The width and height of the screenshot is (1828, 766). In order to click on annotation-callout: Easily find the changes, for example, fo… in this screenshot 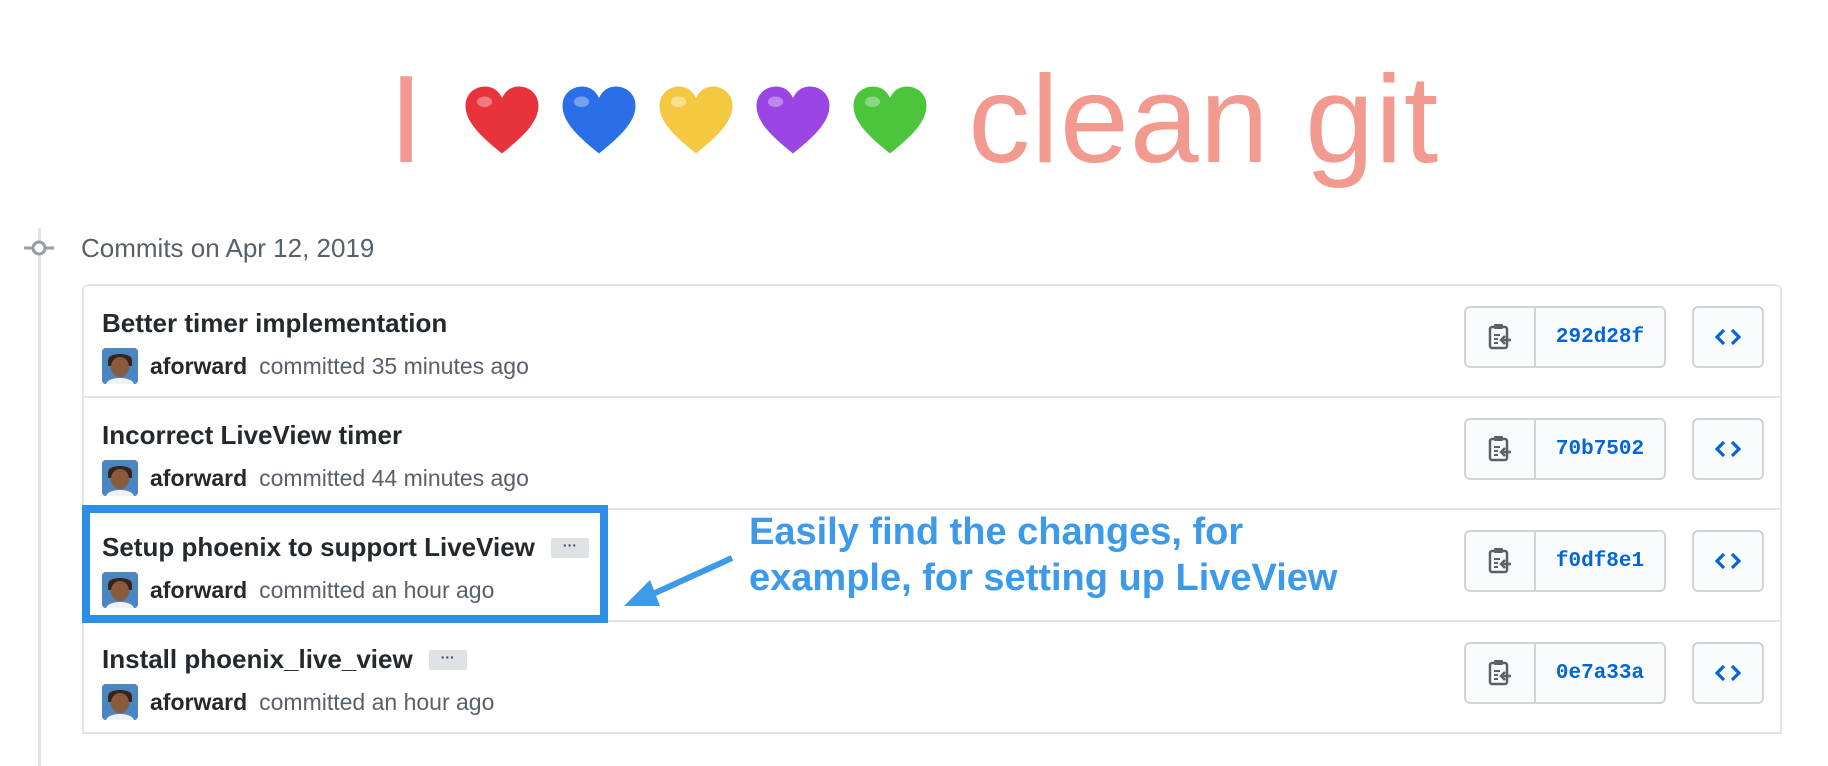, I will do `click(1099, 555)`.